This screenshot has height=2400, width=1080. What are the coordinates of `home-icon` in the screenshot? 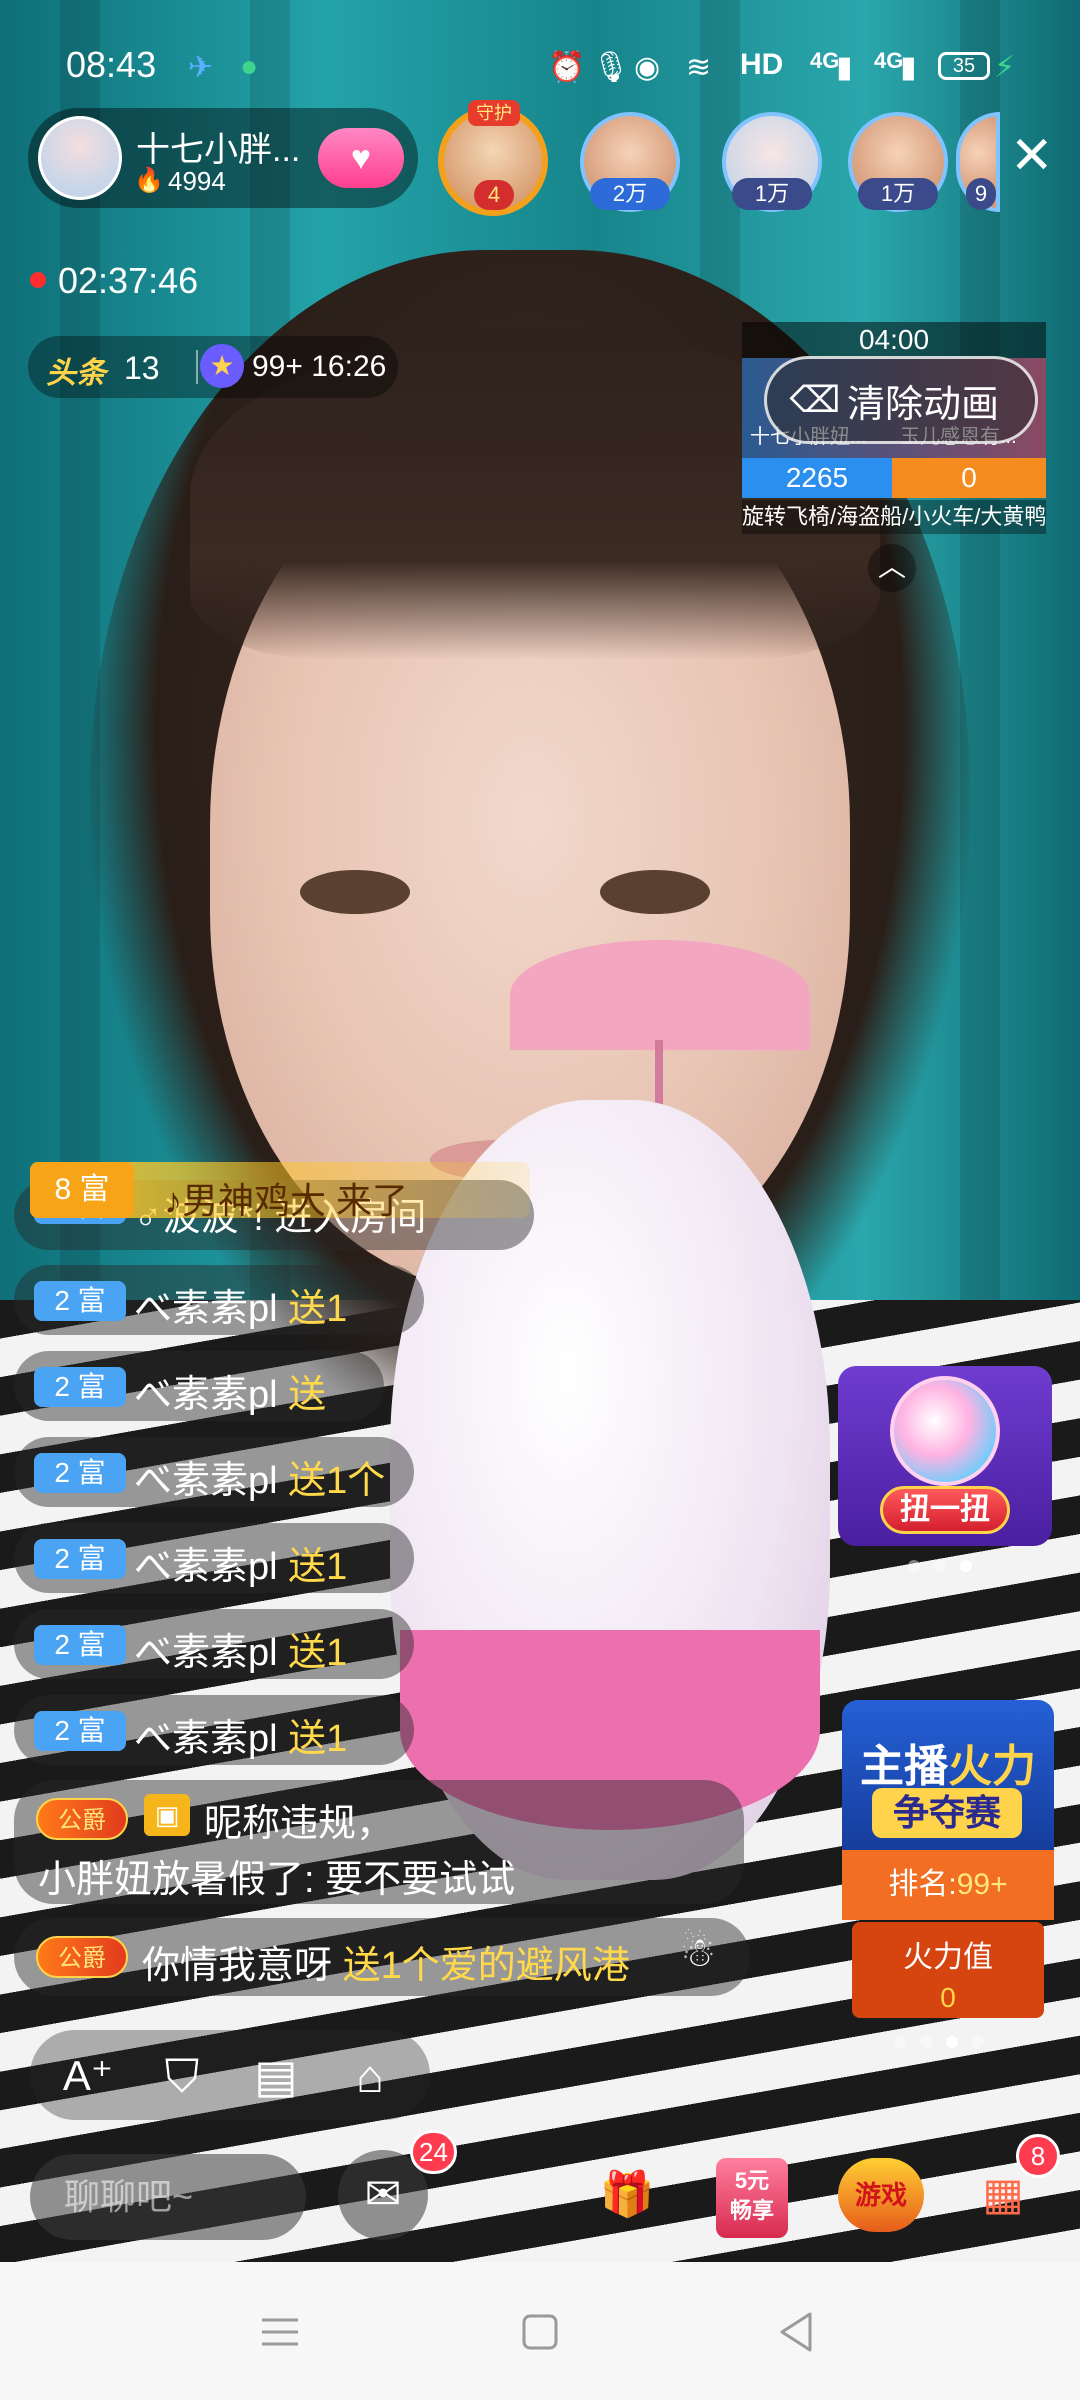 It's located at (540, 2332).